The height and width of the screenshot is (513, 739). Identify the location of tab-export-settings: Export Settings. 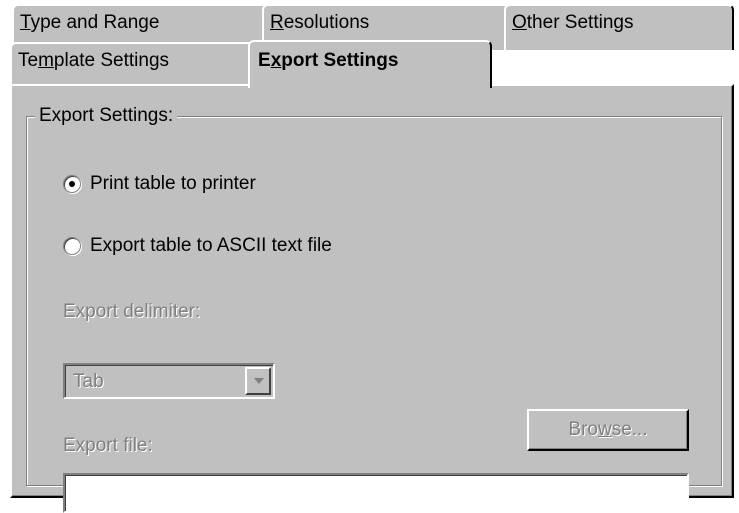
(370, 64).